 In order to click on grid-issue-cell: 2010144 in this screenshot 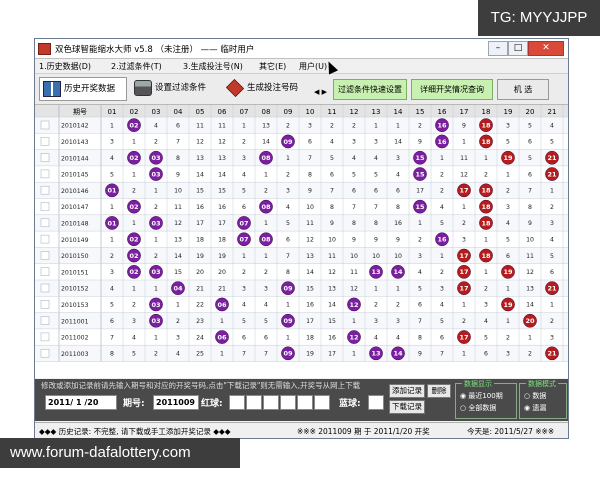, I will do `click(75, 158)`.